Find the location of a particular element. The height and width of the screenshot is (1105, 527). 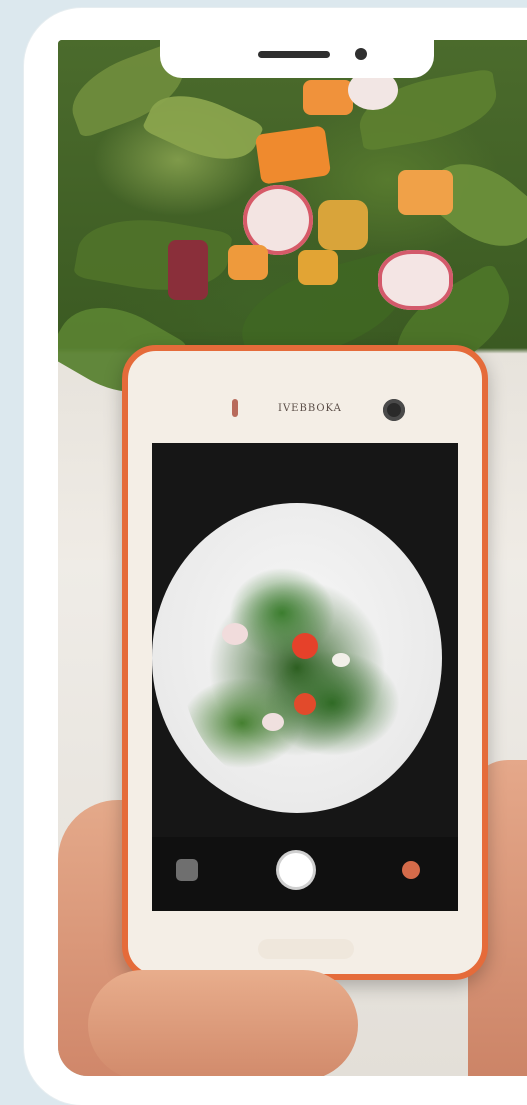

earpiece-speaker is located at coordinates (294, 54).